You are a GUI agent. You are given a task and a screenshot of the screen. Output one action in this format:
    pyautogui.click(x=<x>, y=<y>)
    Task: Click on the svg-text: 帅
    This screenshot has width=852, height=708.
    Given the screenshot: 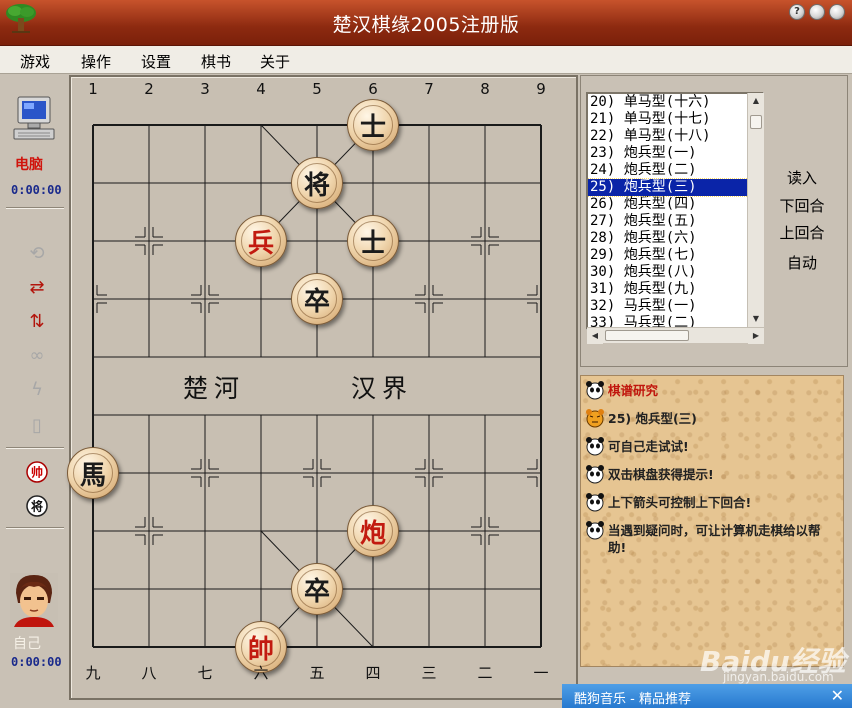 What is the action you would take?
    pyautogui.click(x=37, y=472)
    